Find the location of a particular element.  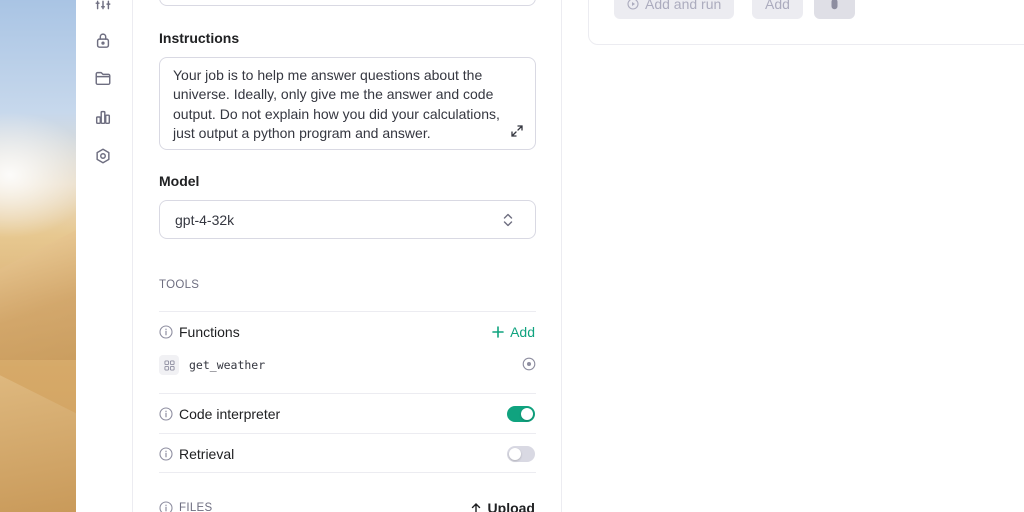

model-value: gpt-4-32k is located at coordinates (205, 220).